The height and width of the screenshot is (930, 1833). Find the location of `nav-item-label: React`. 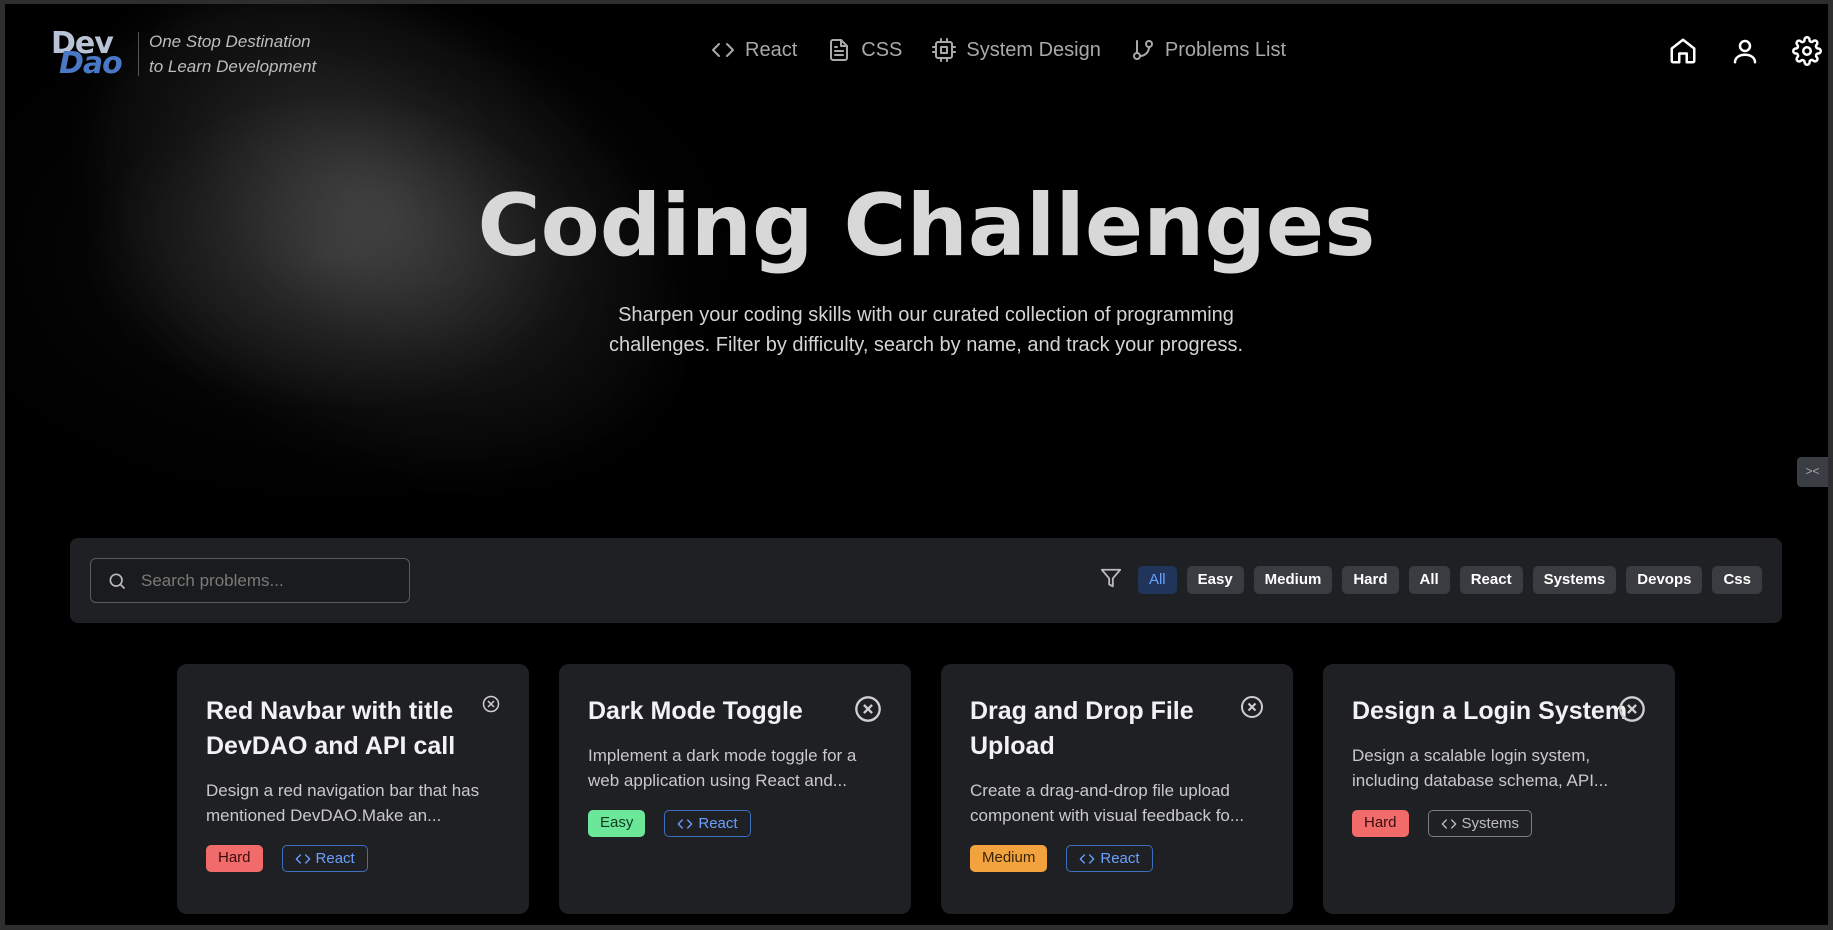

nav-item-label: React is located at coordinates (771, 49).